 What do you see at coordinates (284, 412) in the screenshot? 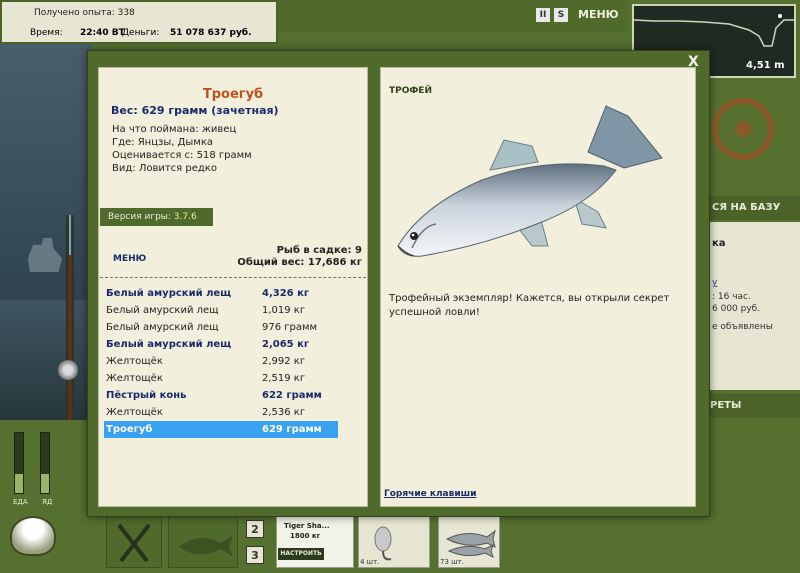
I see `catch-weight: 2,536 кг` at bounding box center [284, 412].